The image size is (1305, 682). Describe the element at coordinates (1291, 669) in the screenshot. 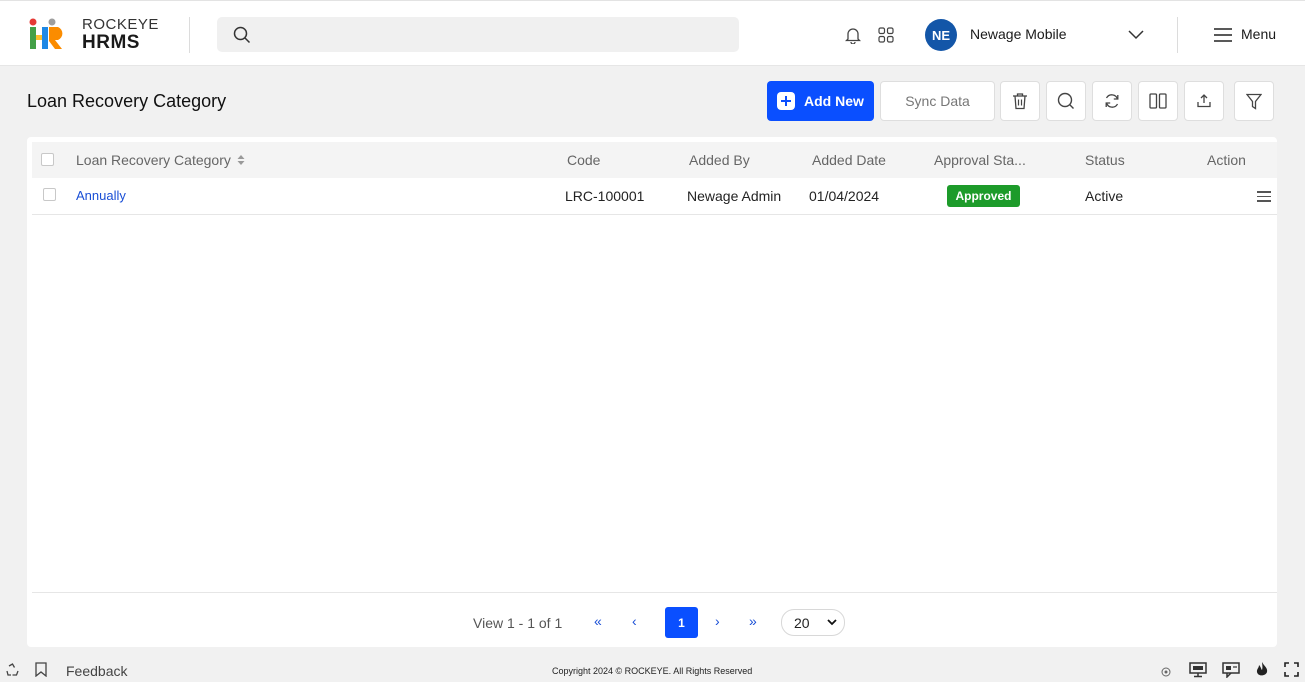

I see `fullscreen-icon` at that location.